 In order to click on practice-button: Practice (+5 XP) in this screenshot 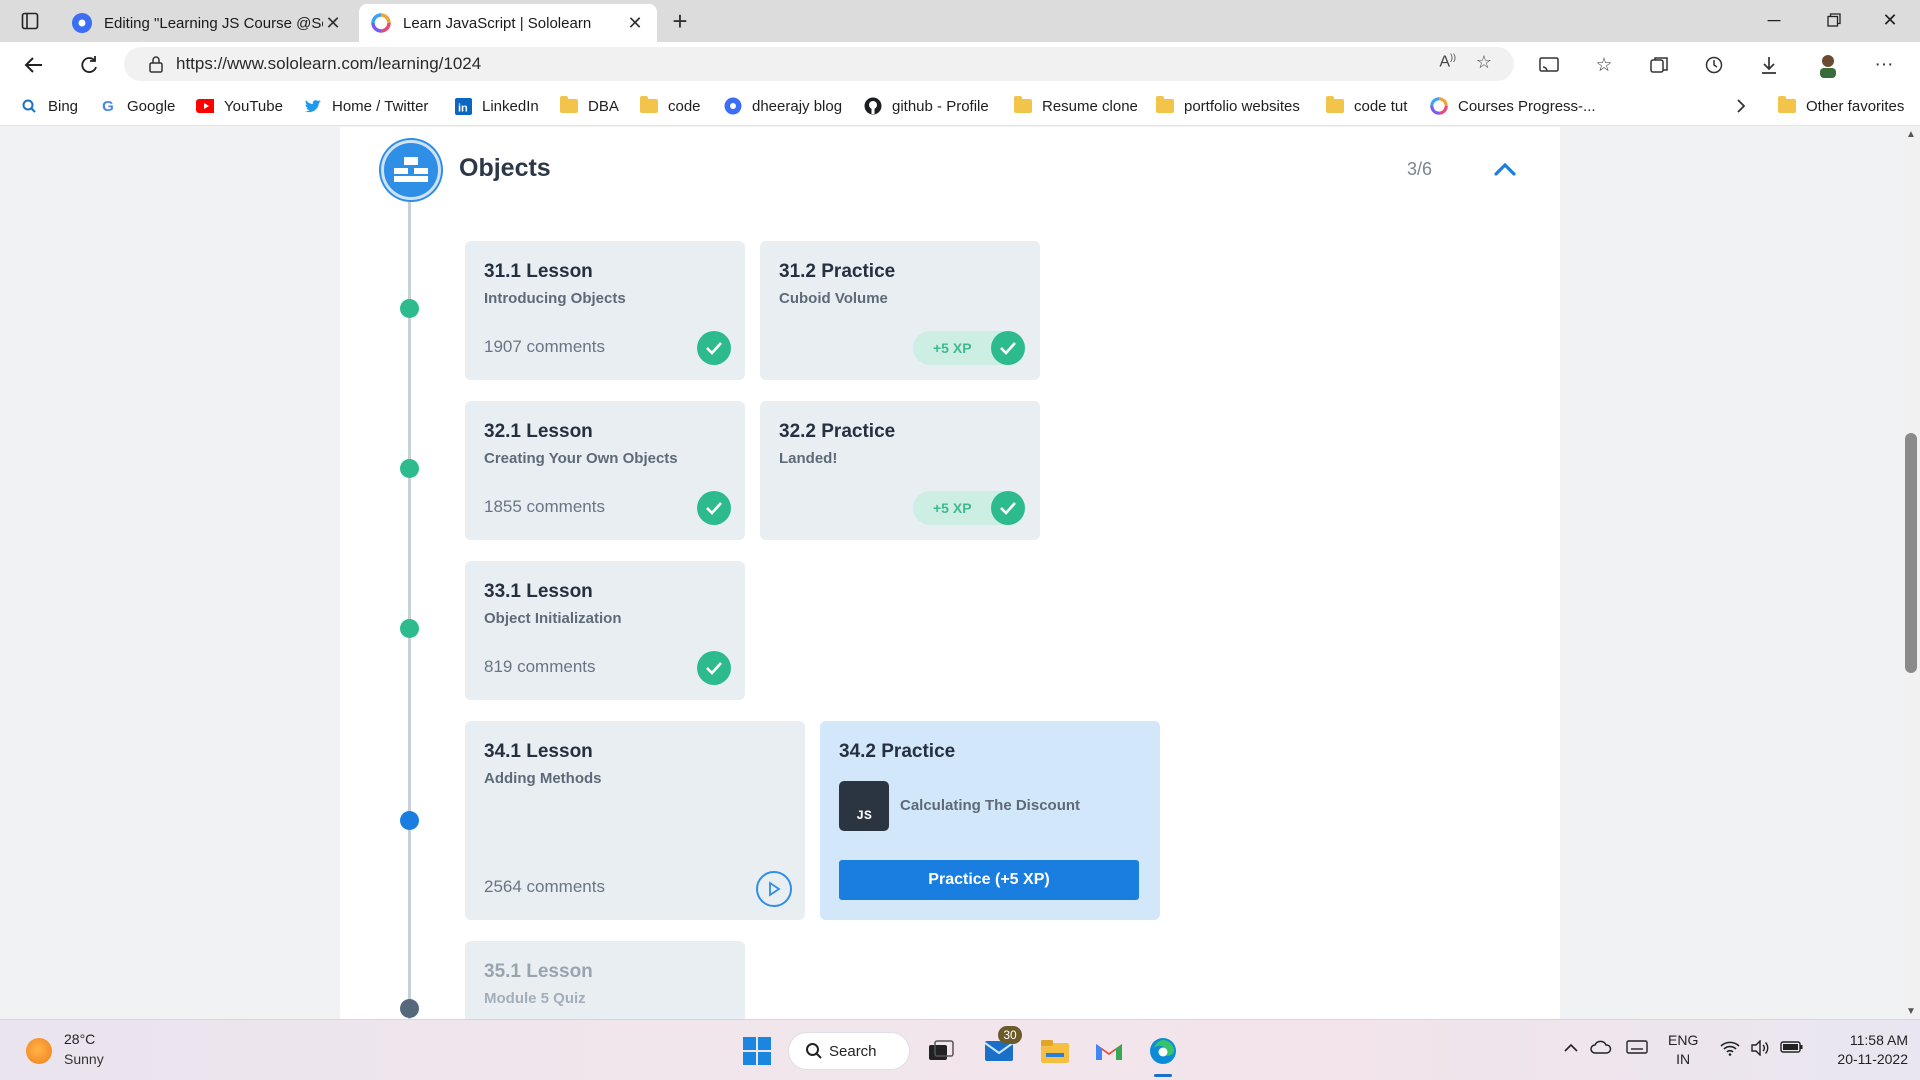, I will do `click(989, 880)`.